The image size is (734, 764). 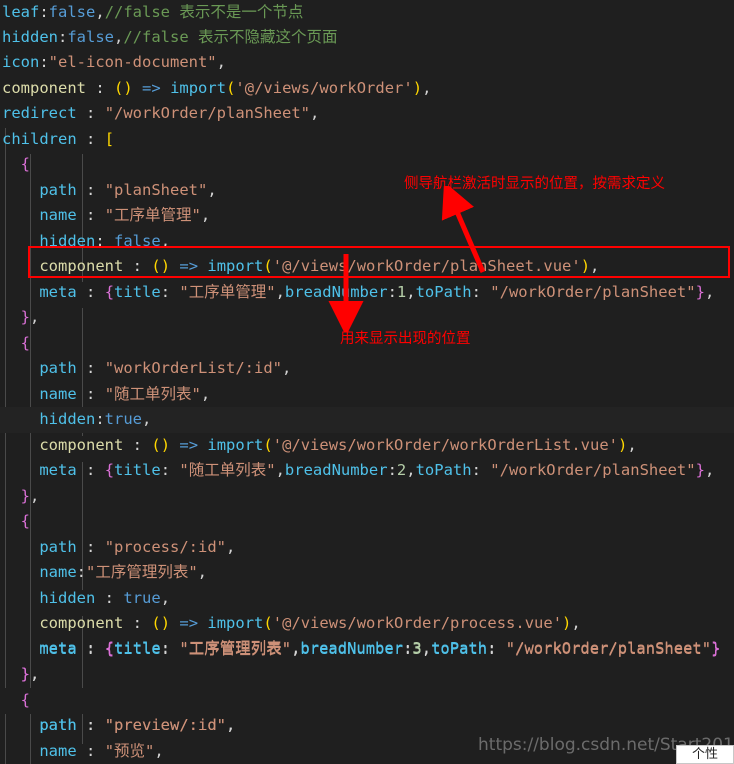 What do you see at coordinates (367, 701) in the screenshot?
I see `code-line: {` at bounding box center [367, 701].